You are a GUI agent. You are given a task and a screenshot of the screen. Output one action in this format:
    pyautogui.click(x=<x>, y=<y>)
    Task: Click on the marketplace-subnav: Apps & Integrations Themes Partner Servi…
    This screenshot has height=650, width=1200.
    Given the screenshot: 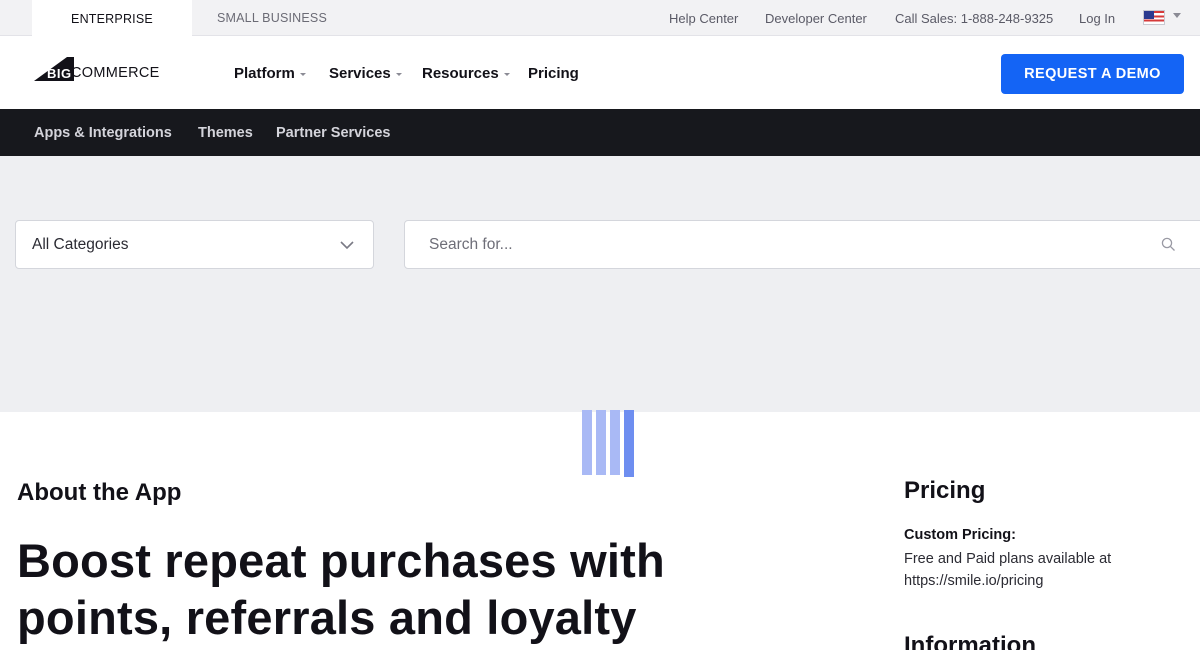 What is the action you would take?
    pyautogui.click(x=600, y=132)
    